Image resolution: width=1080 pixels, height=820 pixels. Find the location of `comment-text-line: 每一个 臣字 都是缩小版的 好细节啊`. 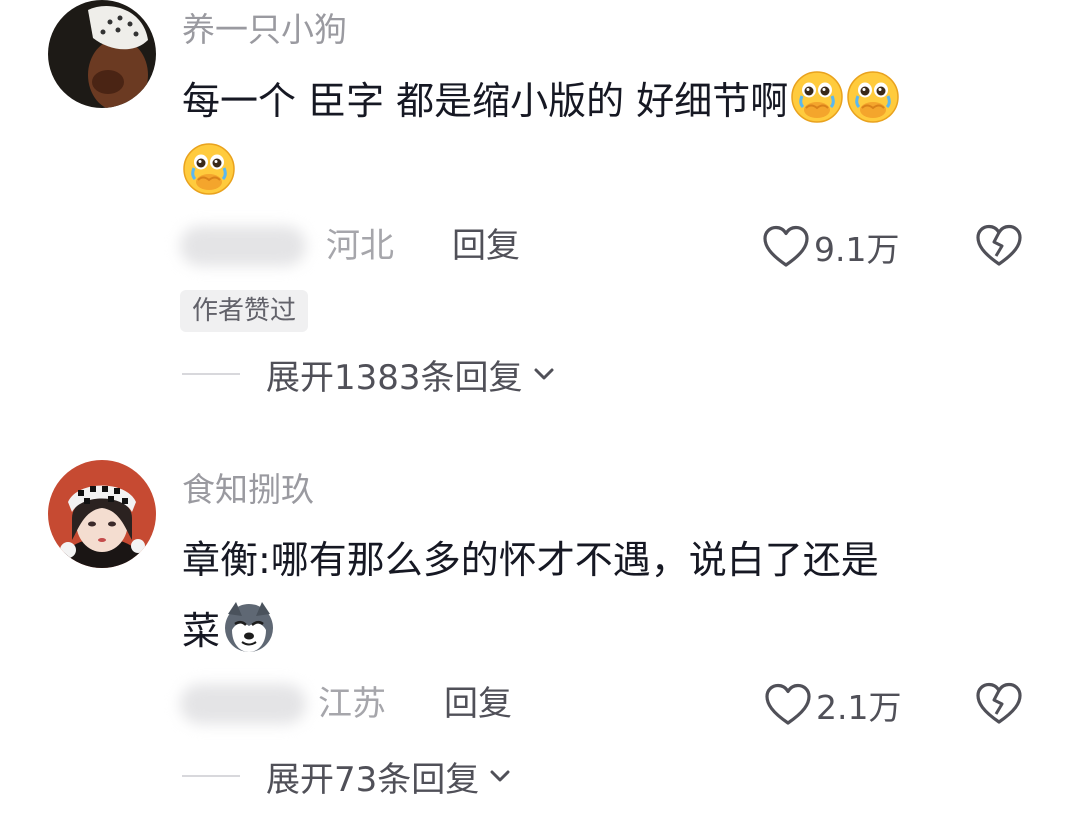

comment-text-line: 每一个 臣字 都是缩小版的 好细节啊 is located at coordinates (485, 101).